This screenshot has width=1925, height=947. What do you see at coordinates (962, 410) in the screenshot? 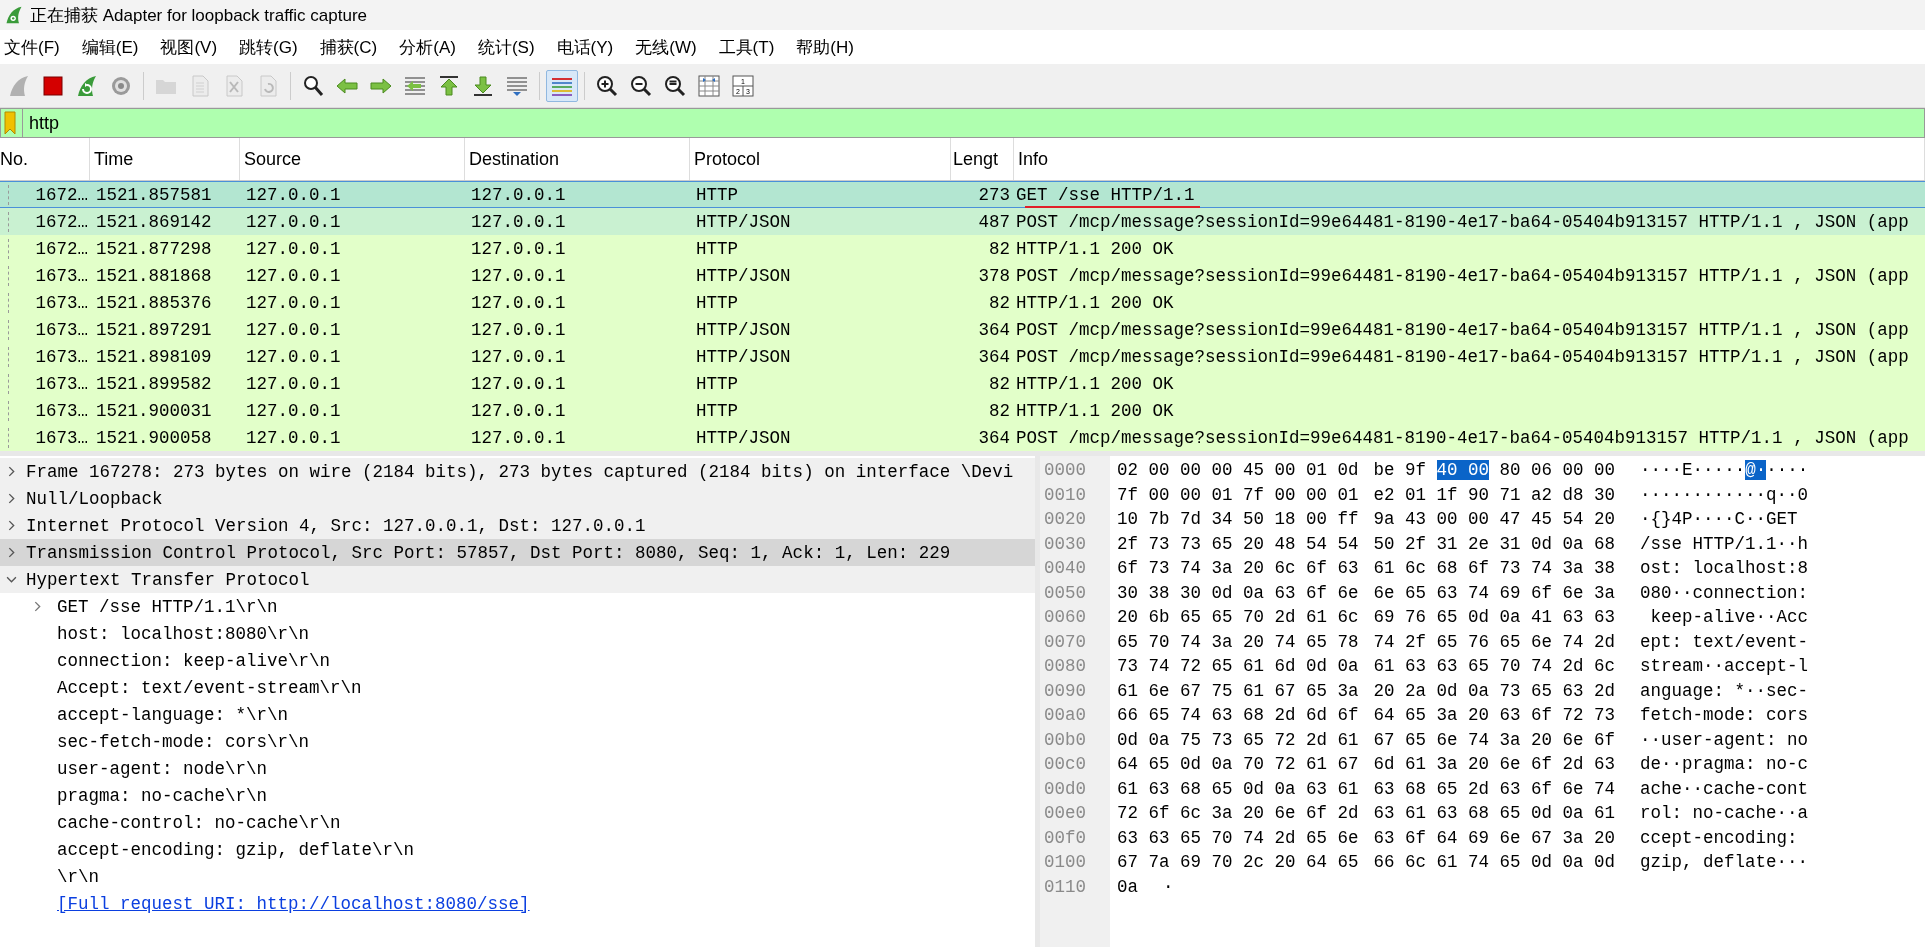
I see `packet-row: 1673… 1521.900031 127.0.0.1 127.0.0.1 HTTP 82 HTTP/1.1 200 OK` at bounding box center [962, 410].